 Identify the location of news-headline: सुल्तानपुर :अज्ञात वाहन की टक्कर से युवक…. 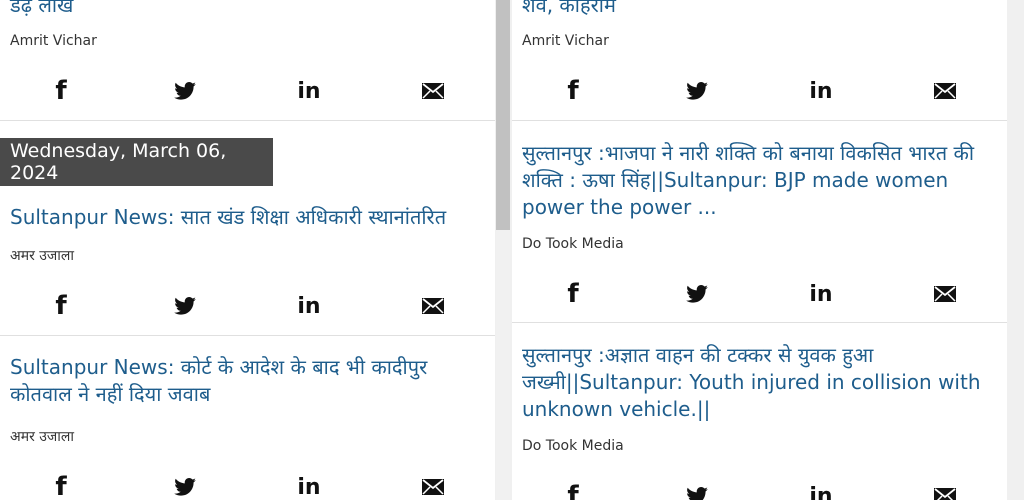
(759, 382).